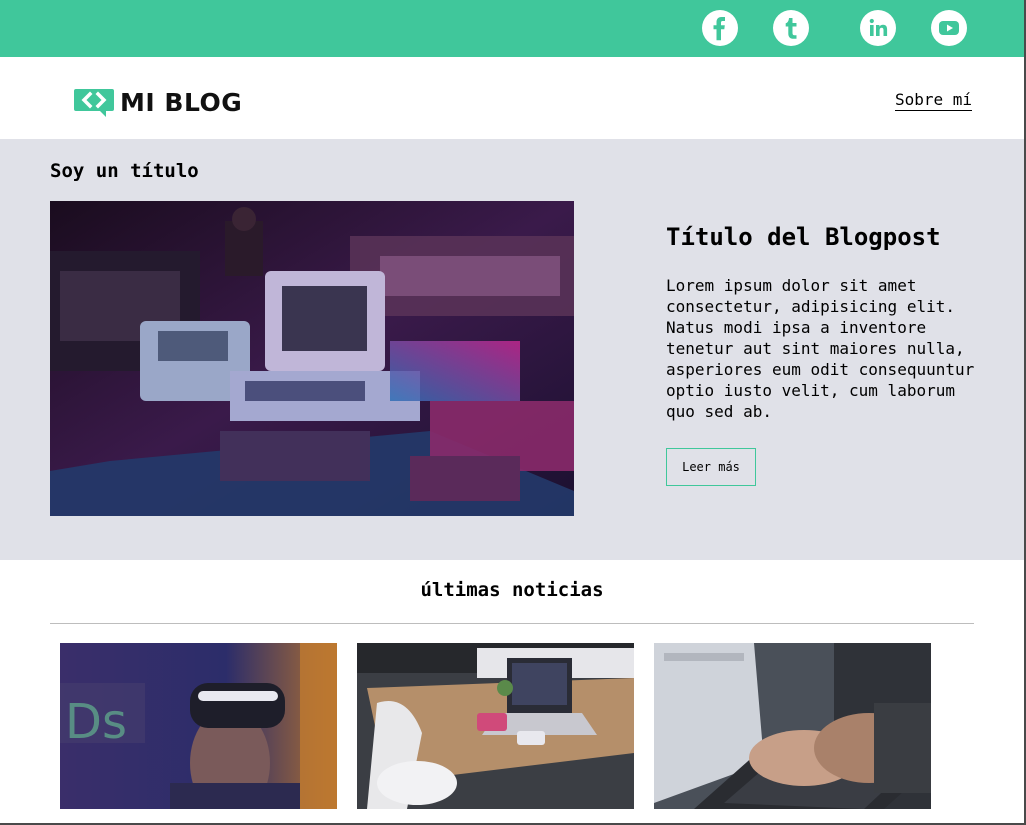 The image size is (1026, 825). What do you see at coordinates (495, 726) in the screenshot?
I see `news-card-desk` at bounding box center [495, 726].